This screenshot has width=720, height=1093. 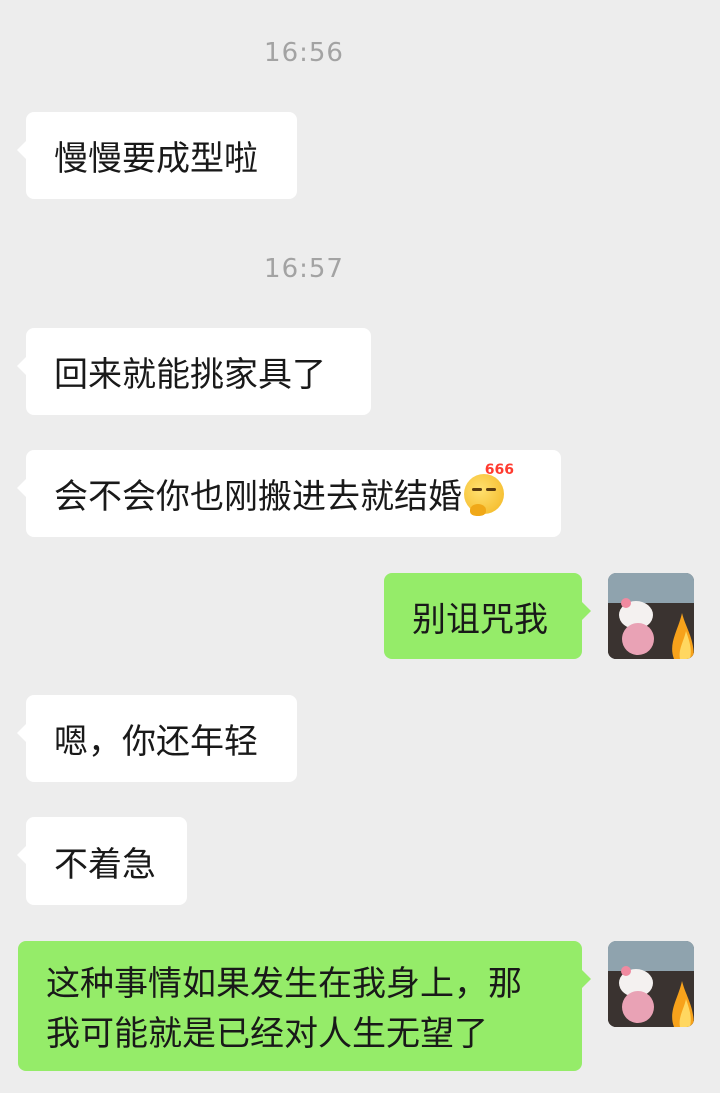 I want to click on emoji-eye-left, so click(x=477, y=489).